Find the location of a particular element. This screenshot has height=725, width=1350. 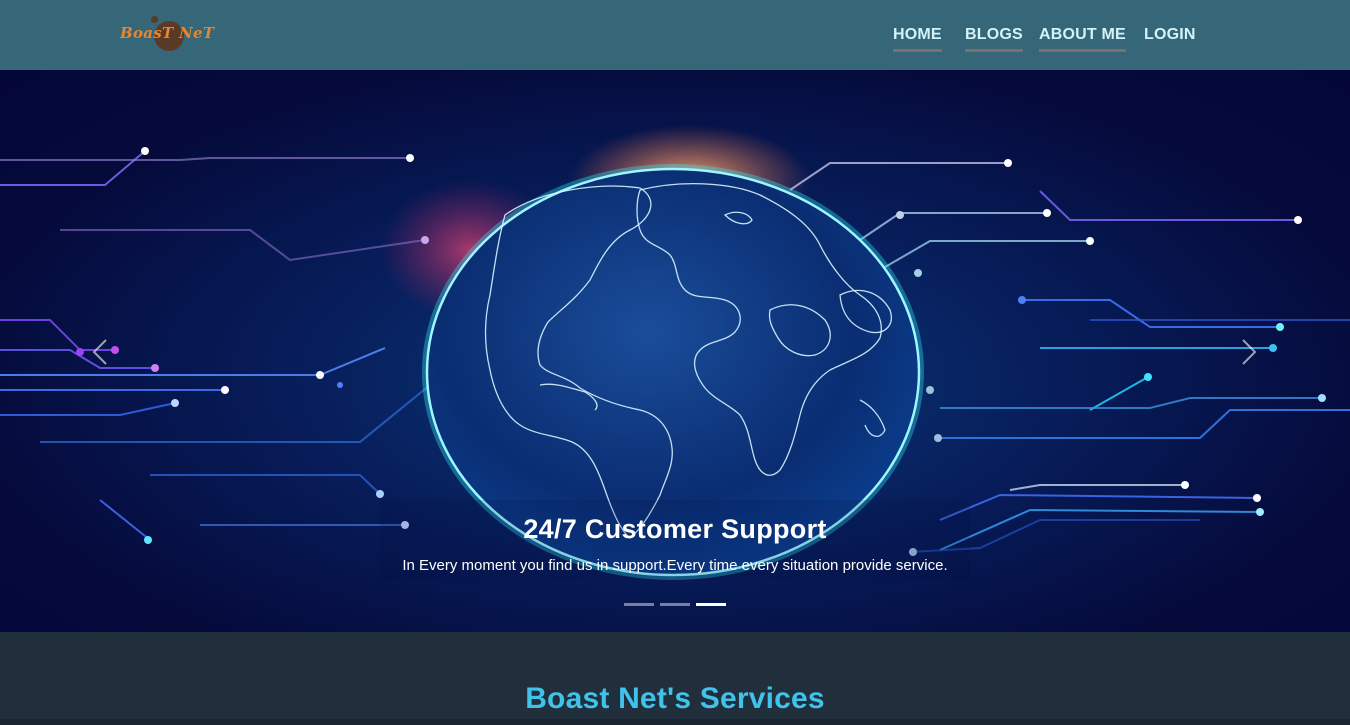

chevron-right-icon is located at coordinates (1249, 352).